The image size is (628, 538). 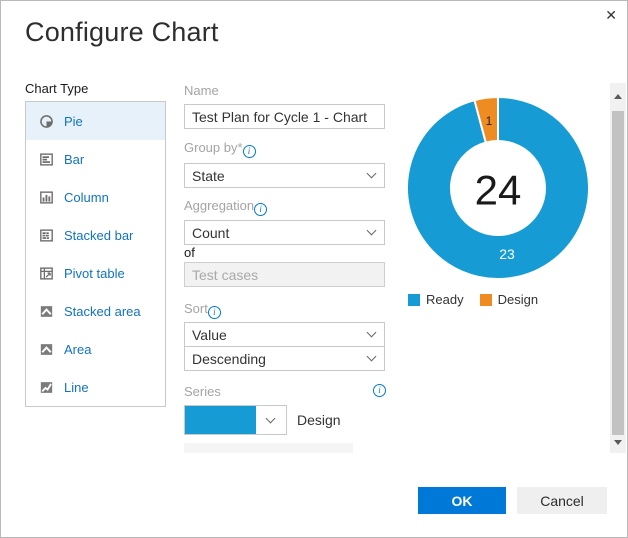 What do you see at coordinates (268, 448) in the screenshot?
I see `series-row-partial` at bounding box center [268, 448].